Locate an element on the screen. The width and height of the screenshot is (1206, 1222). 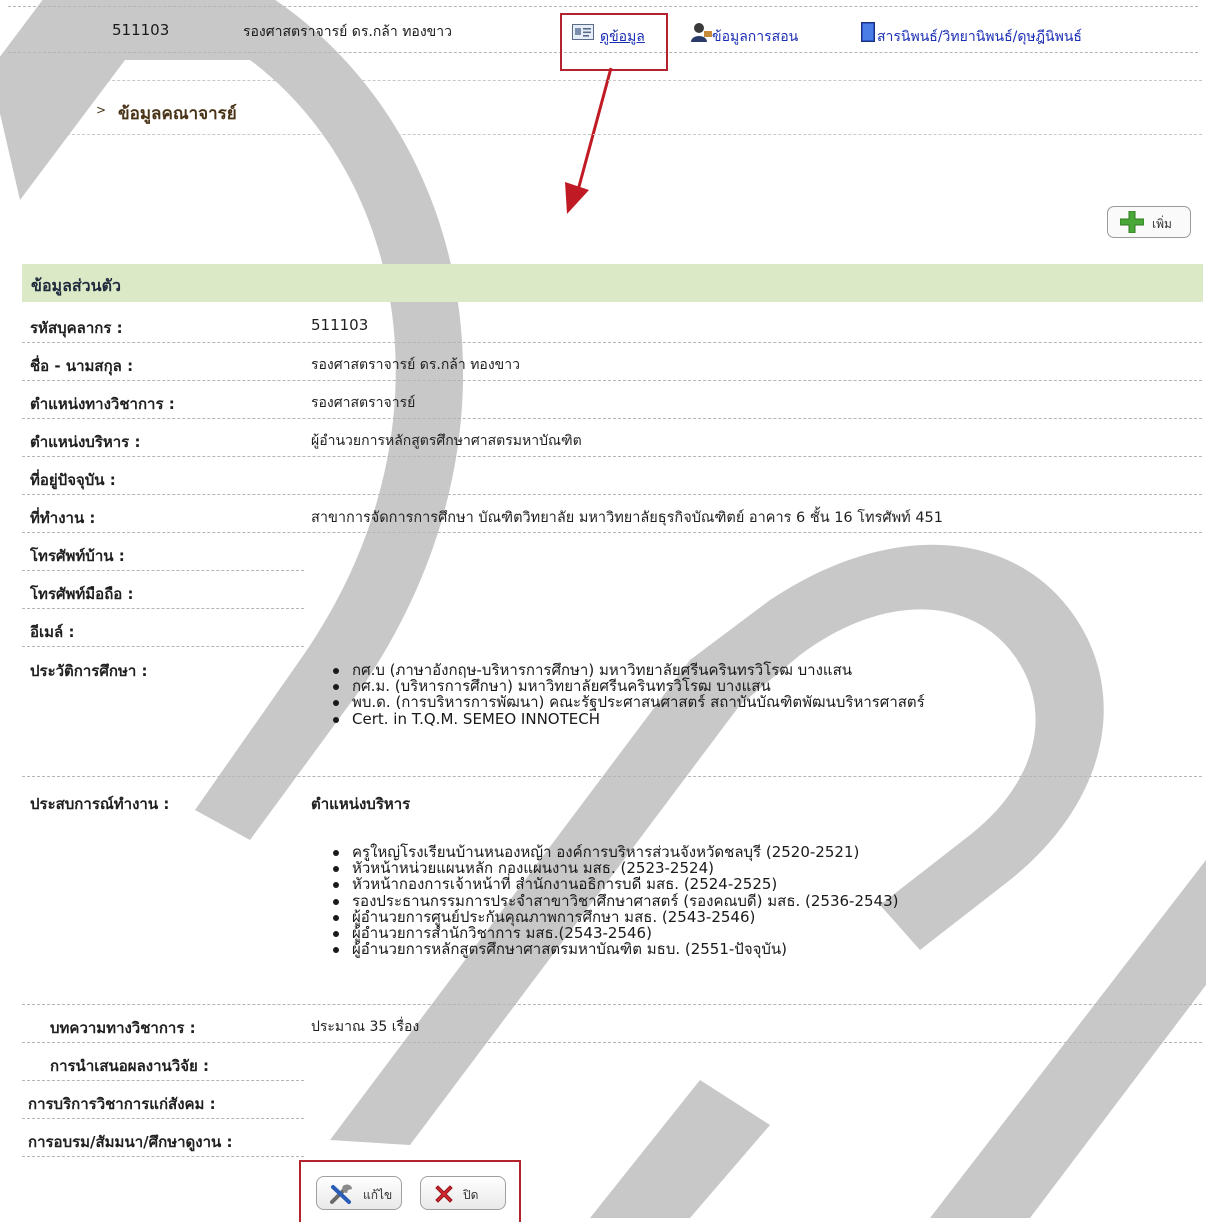
add-button-label: เพิ่ม is located at coordinates (1162, 224).